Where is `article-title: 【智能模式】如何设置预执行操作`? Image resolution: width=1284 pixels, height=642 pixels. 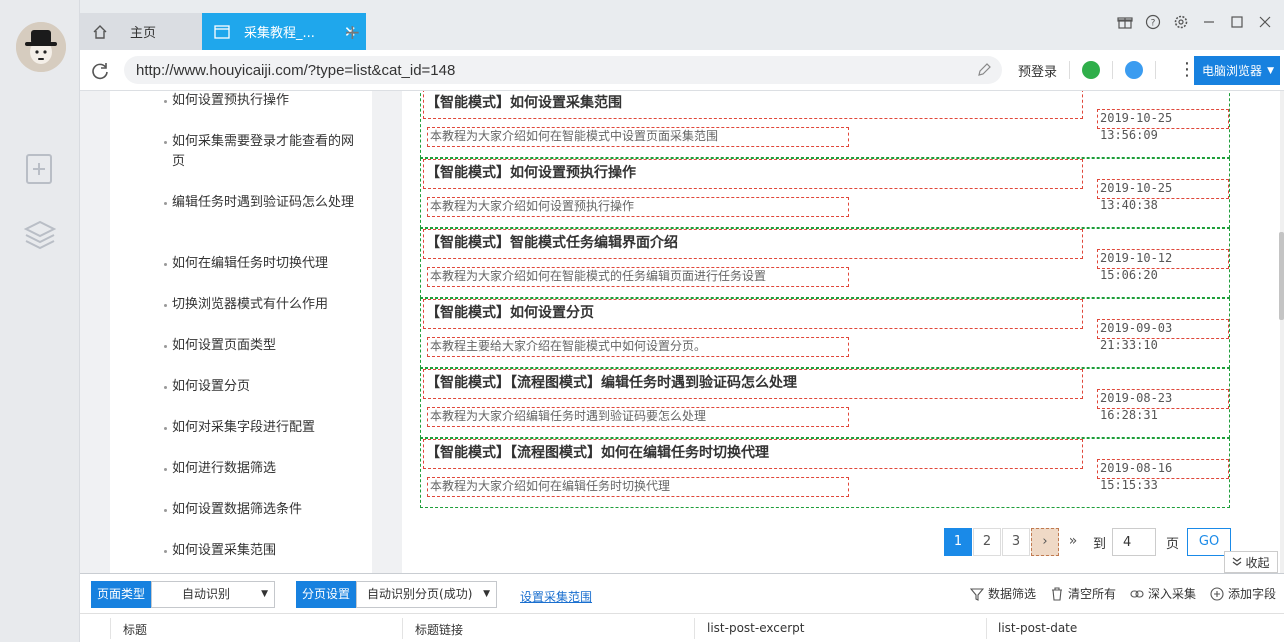 article-title: 【智能模式】如何设置预执行操作 is located at coordinates (753, 174).